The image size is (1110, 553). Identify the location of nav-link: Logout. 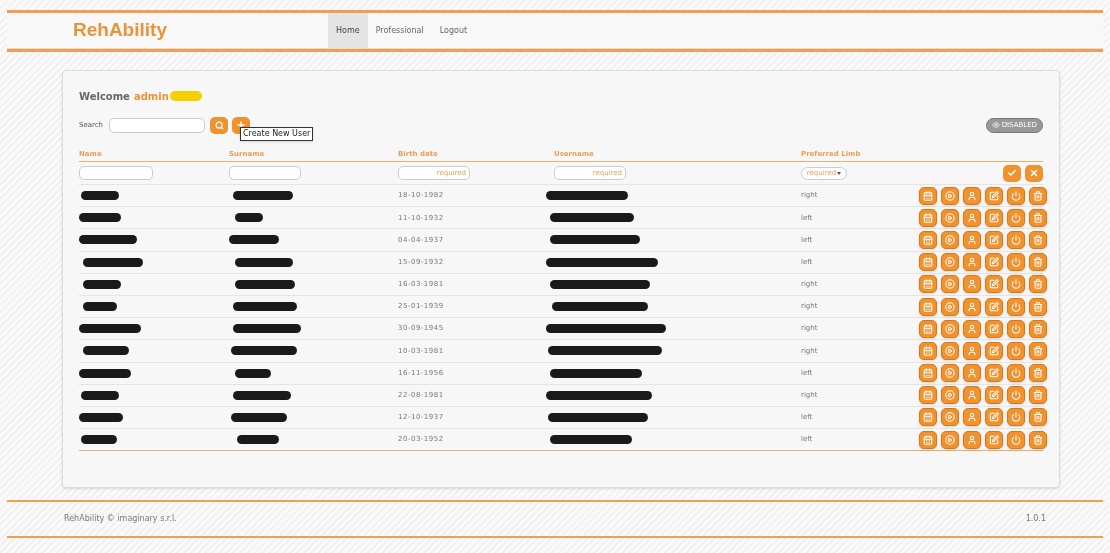
(453, 30).